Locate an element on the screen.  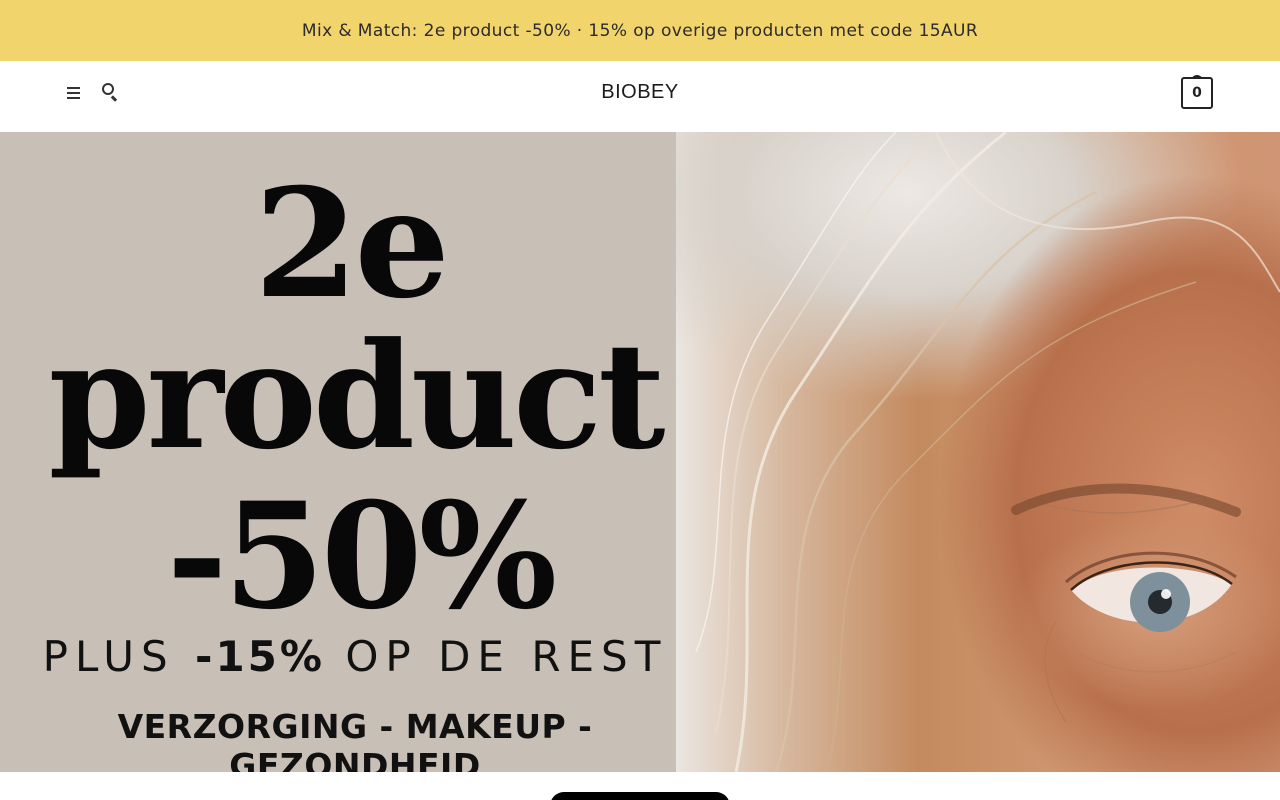
site-logo: BIOBEY is located at coordinates (640, 92).